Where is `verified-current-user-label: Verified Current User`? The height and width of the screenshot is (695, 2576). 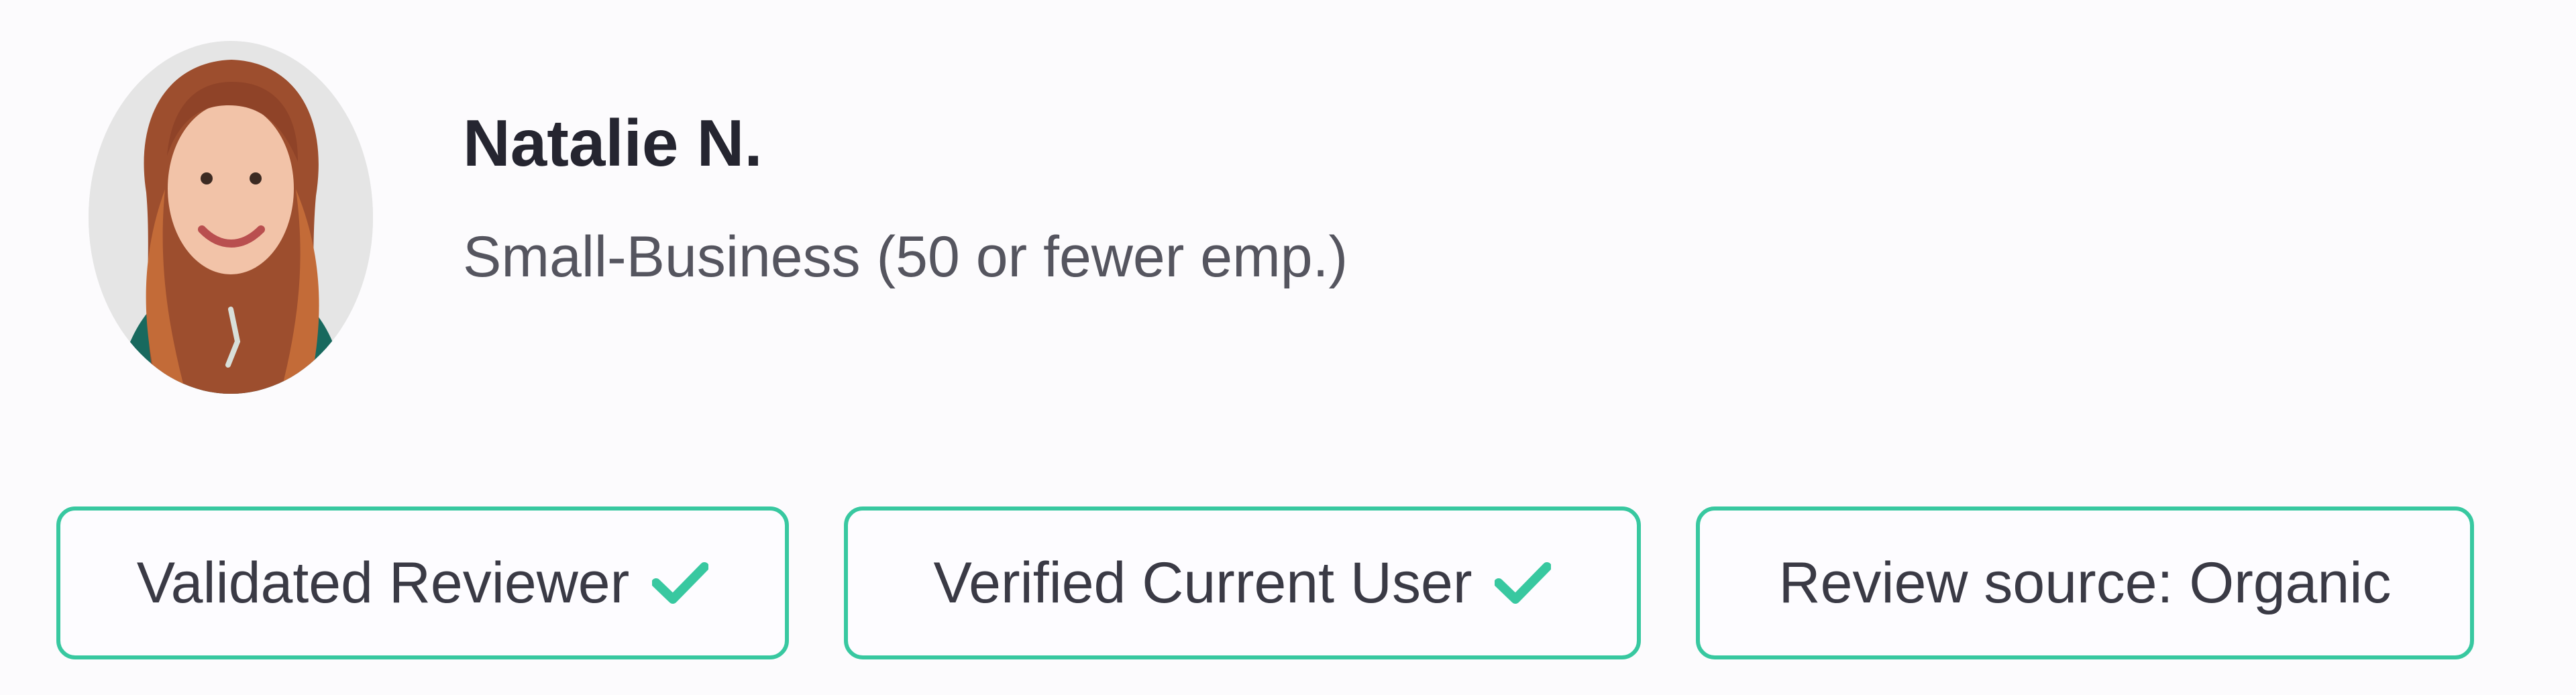 verified-current-user-label: Verified Current User is located at coordinates (1202, 582).